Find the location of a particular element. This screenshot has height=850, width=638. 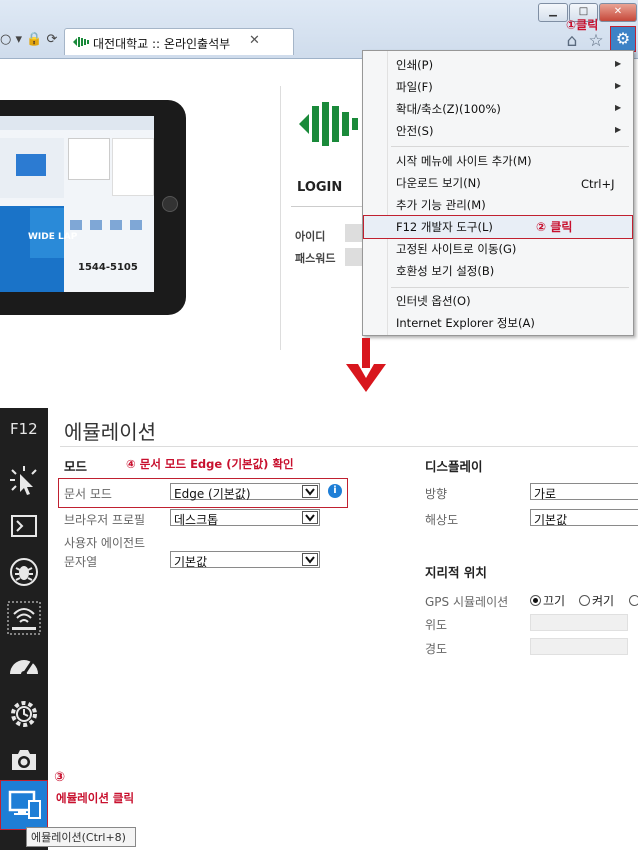

tablet-image: ! WIDE LAP 1544-5105 is located at coordinates (93, 207).